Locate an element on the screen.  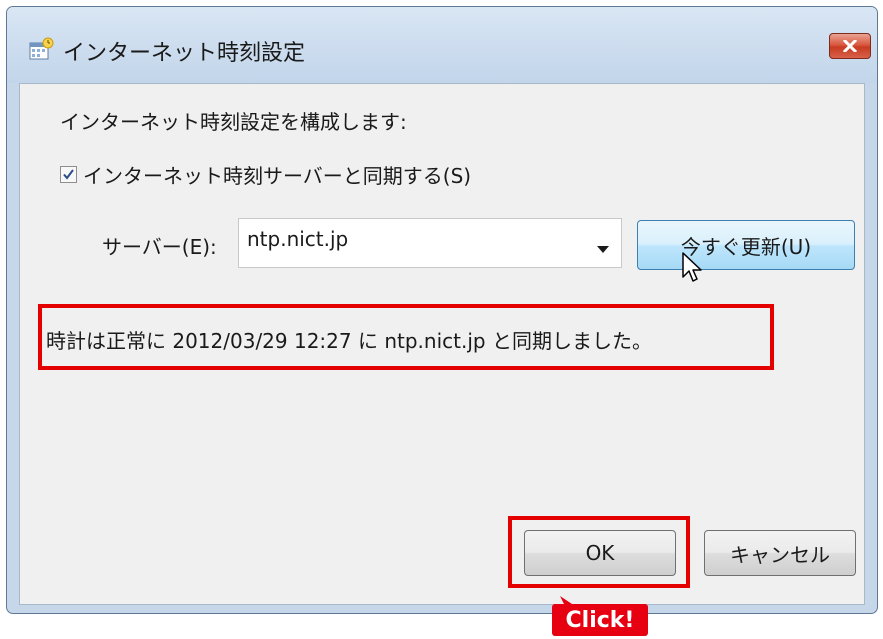
close-button is located at coordinates (850, 46).